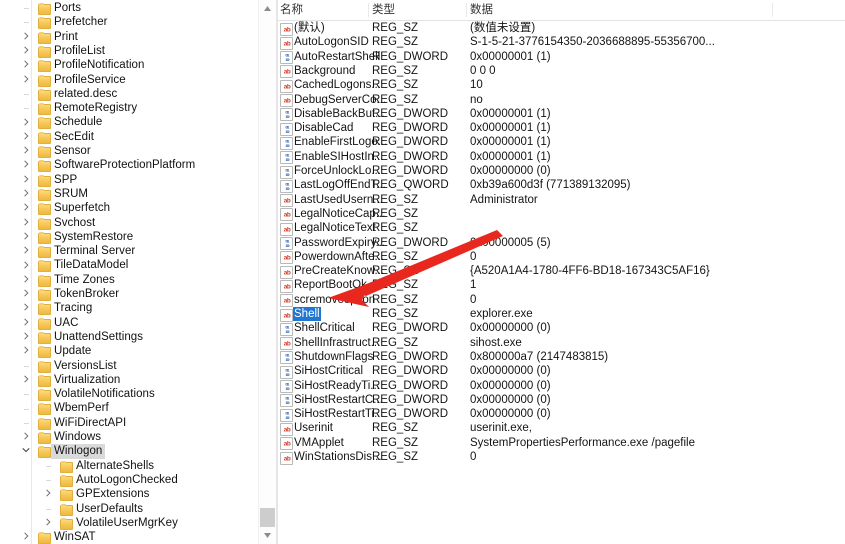 This screenshot has height=544, width=845. Describe the element at coordinates (138, 80) in the screenshot. I see `tree-node-profileservice: ProfileService` at that location.